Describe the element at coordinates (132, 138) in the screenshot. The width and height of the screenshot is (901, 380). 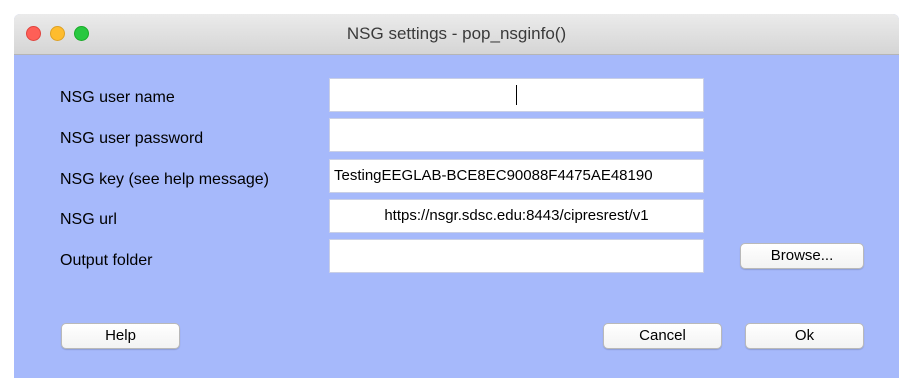
I see `user-password-label: NSG user password` at that location.